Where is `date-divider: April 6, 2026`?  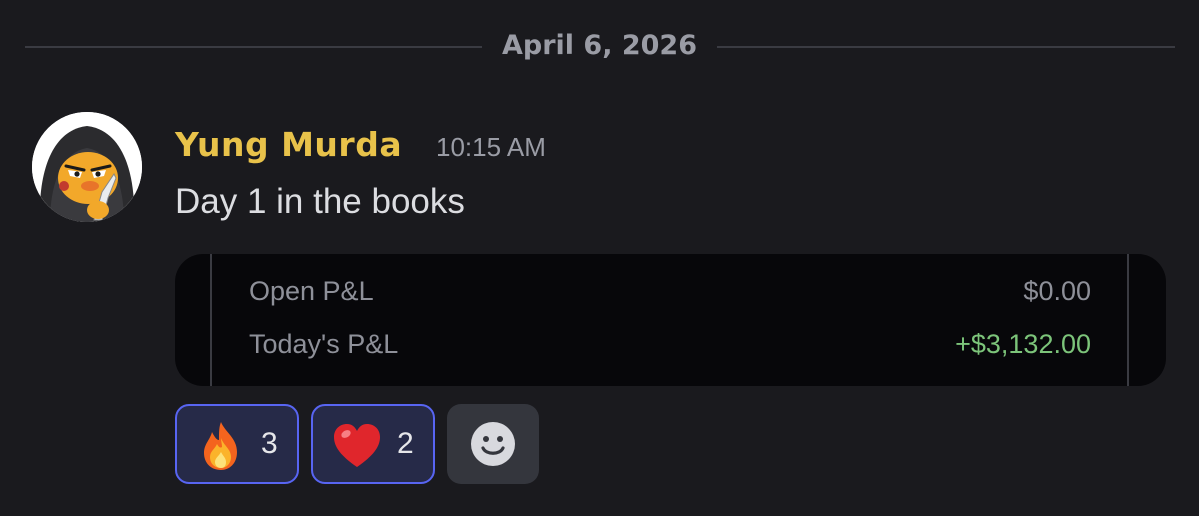 date-divider: April 6, 2026 is located at coordinates (600, 46).